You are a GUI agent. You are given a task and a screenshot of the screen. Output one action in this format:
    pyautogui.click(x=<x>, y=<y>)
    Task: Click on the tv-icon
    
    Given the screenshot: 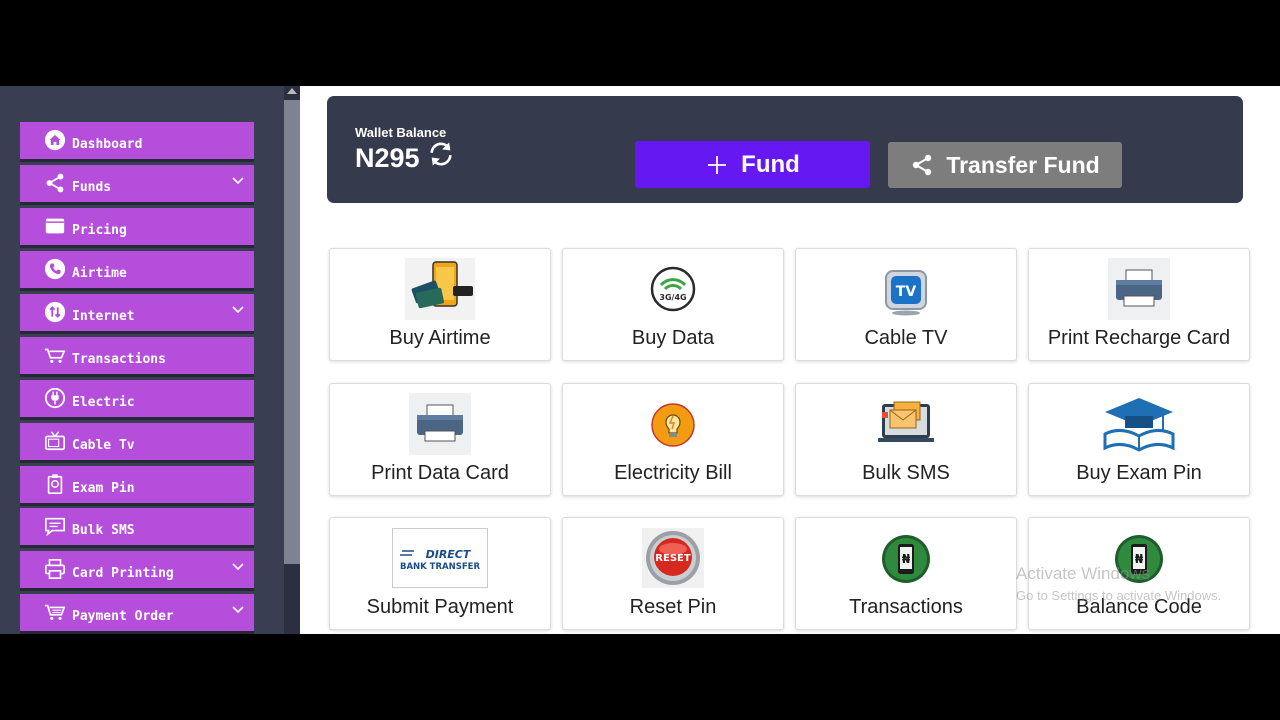 What is the action you would take?
    pyautogui.click(x=55, y=441)
    